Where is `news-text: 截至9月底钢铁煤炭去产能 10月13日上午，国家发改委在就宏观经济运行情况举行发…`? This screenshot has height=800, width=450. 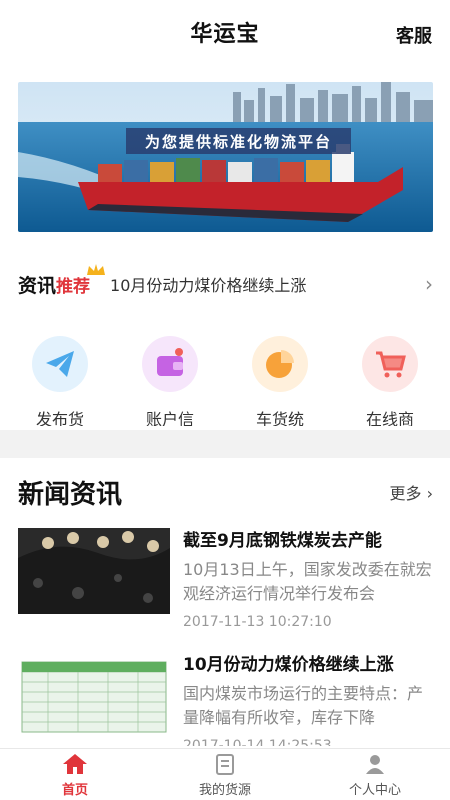
news-text: 截至9月底钢铁煤炭去产能 10月13日上午，国家发改委在就宏观经济运行情况举行发… is located at coordinates (308, 579).